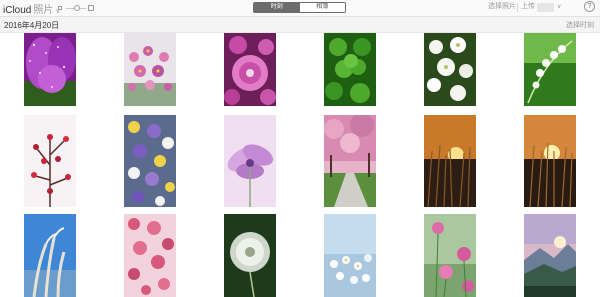  I want to click on sunset-grass-2-image, so click(550, 161).